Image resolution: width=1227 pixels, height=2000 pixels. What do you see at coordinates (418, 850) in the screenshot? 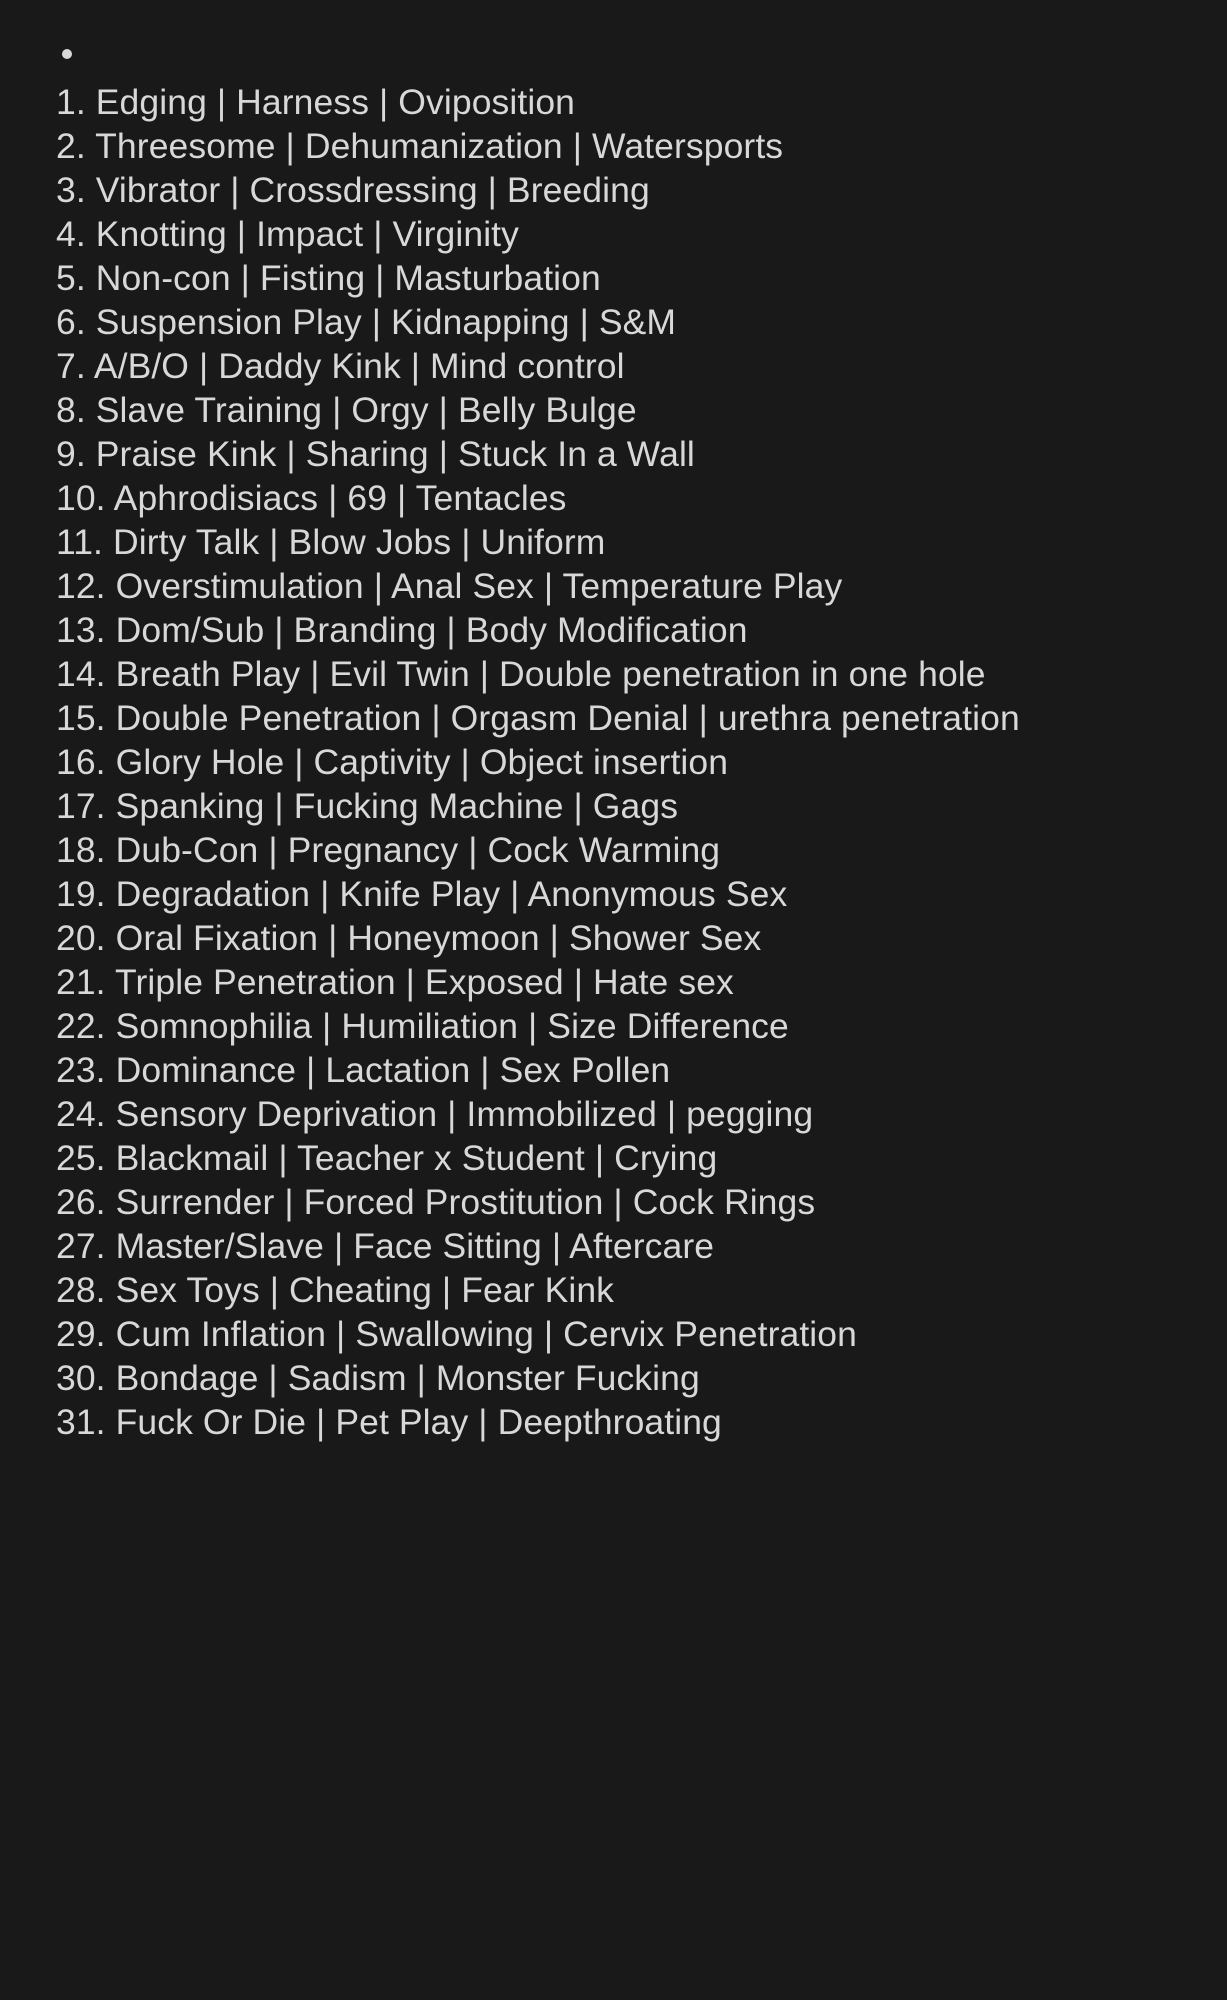
I see `list-item-text: Dub-Con | Pregnancy | Cock Warming` at bounding box center [418, 850].